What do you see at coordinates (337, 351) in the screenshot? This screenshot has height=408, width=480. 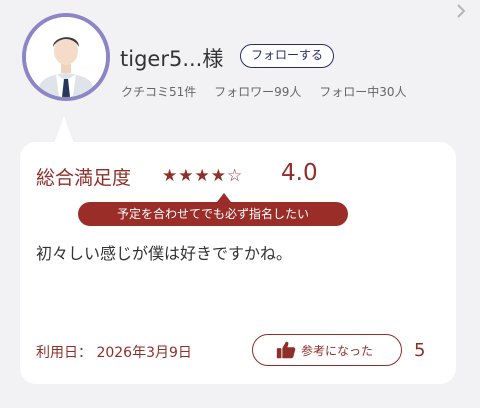 I see `helpful-label: 参考になった` at bounding box center [337, 351].